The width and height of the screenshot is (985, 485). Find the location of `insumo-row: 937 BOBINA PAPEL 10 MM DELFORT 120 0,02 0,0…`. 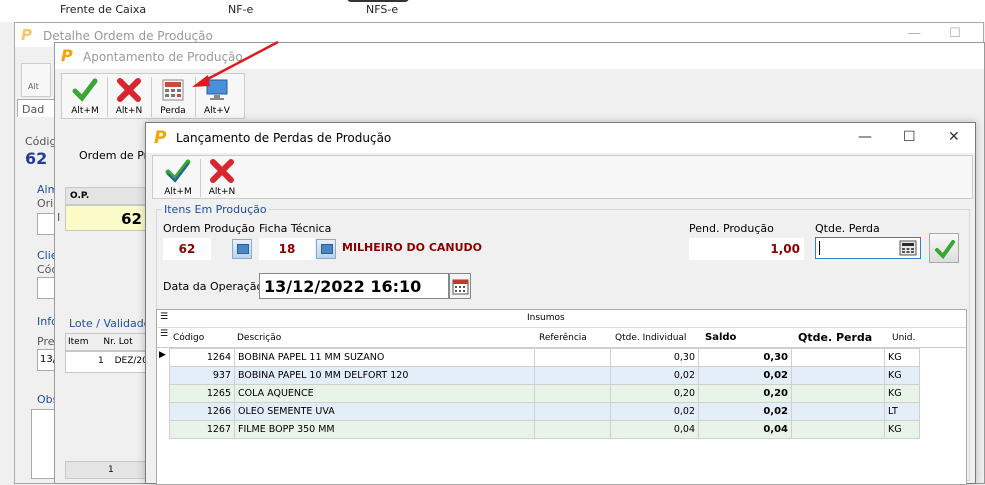

insumo-row: 937 BOBINA PAPEL 10 MM DELFORT 120 0,02 0,0… is located at coordinates (544, 375).